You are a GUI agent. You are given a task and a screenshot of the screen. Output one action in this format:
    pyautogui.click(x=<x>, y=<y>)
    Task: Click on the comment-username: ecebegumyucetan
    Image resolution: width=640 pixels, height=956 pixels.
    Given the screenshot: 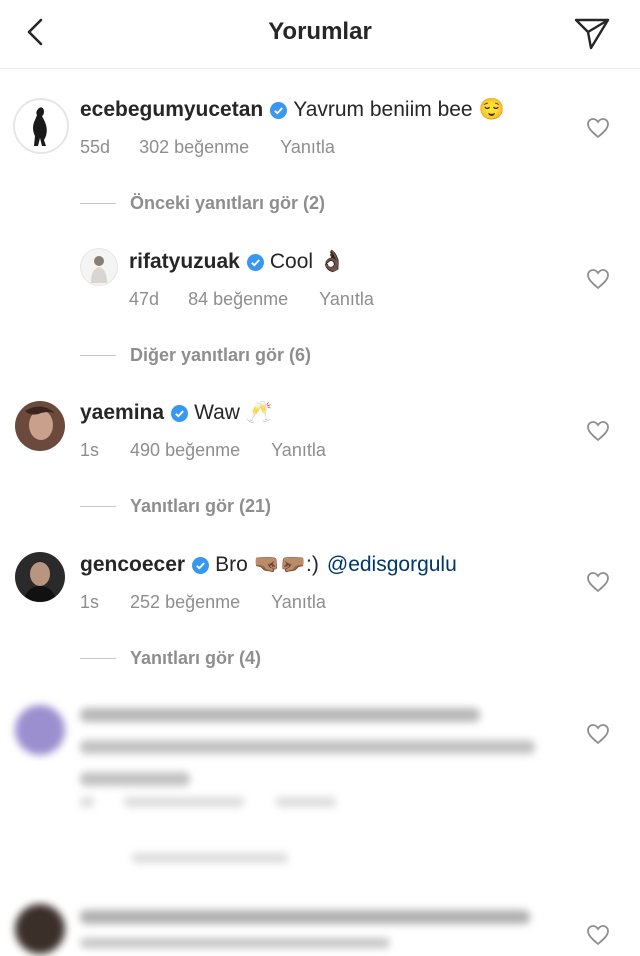 What is the action you would take?
    pyautogui.click(x=171, y=110)
    